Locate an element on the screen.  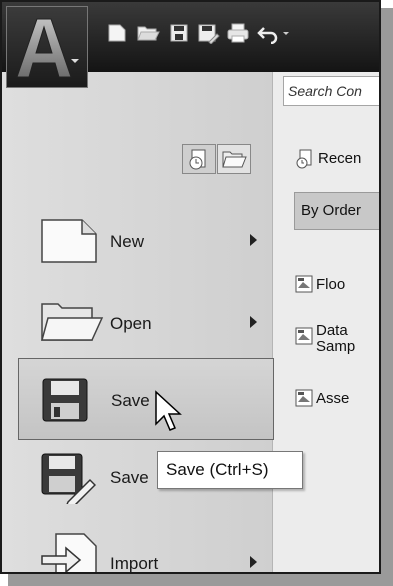
save-icon is located at coordinates (179, 33).